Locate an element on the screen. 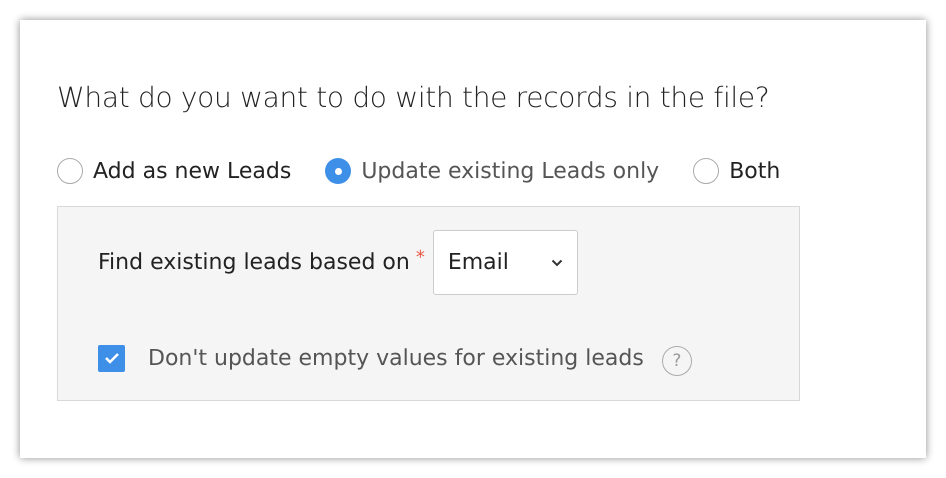 The width and height of the screenshot is (946, 478). field-label: Find existing leads based on is located at coordinates (254, 262).